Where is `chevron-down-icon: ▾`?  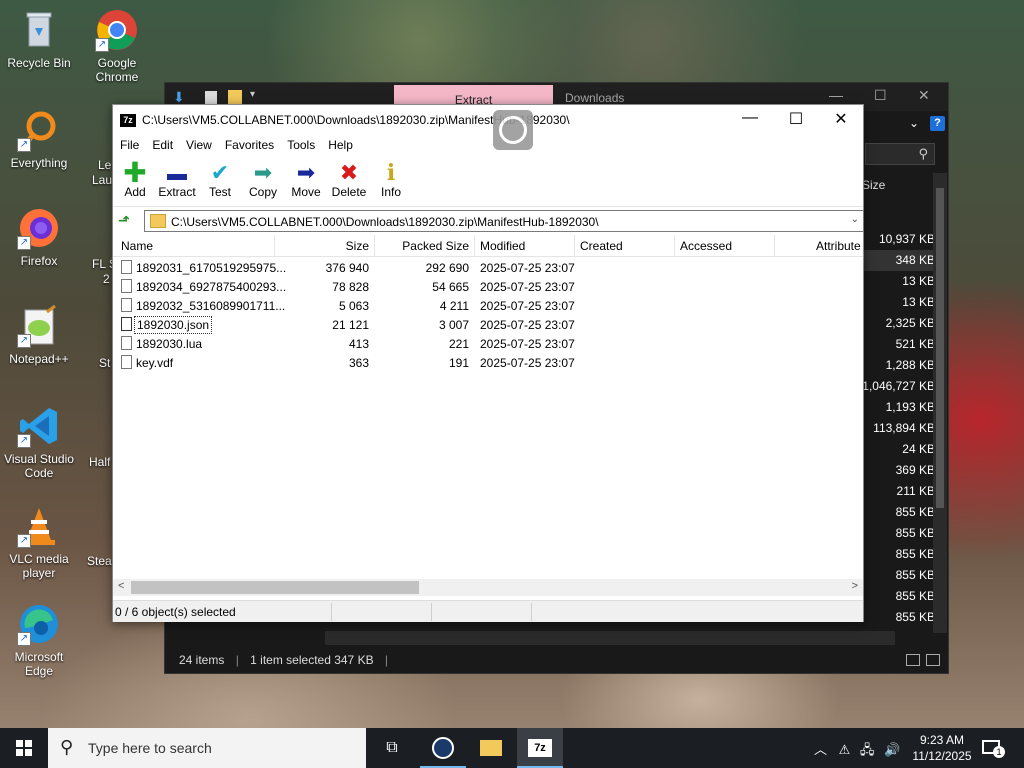 chevron-down-icon: ▾ is located at coordinates (252, 94).